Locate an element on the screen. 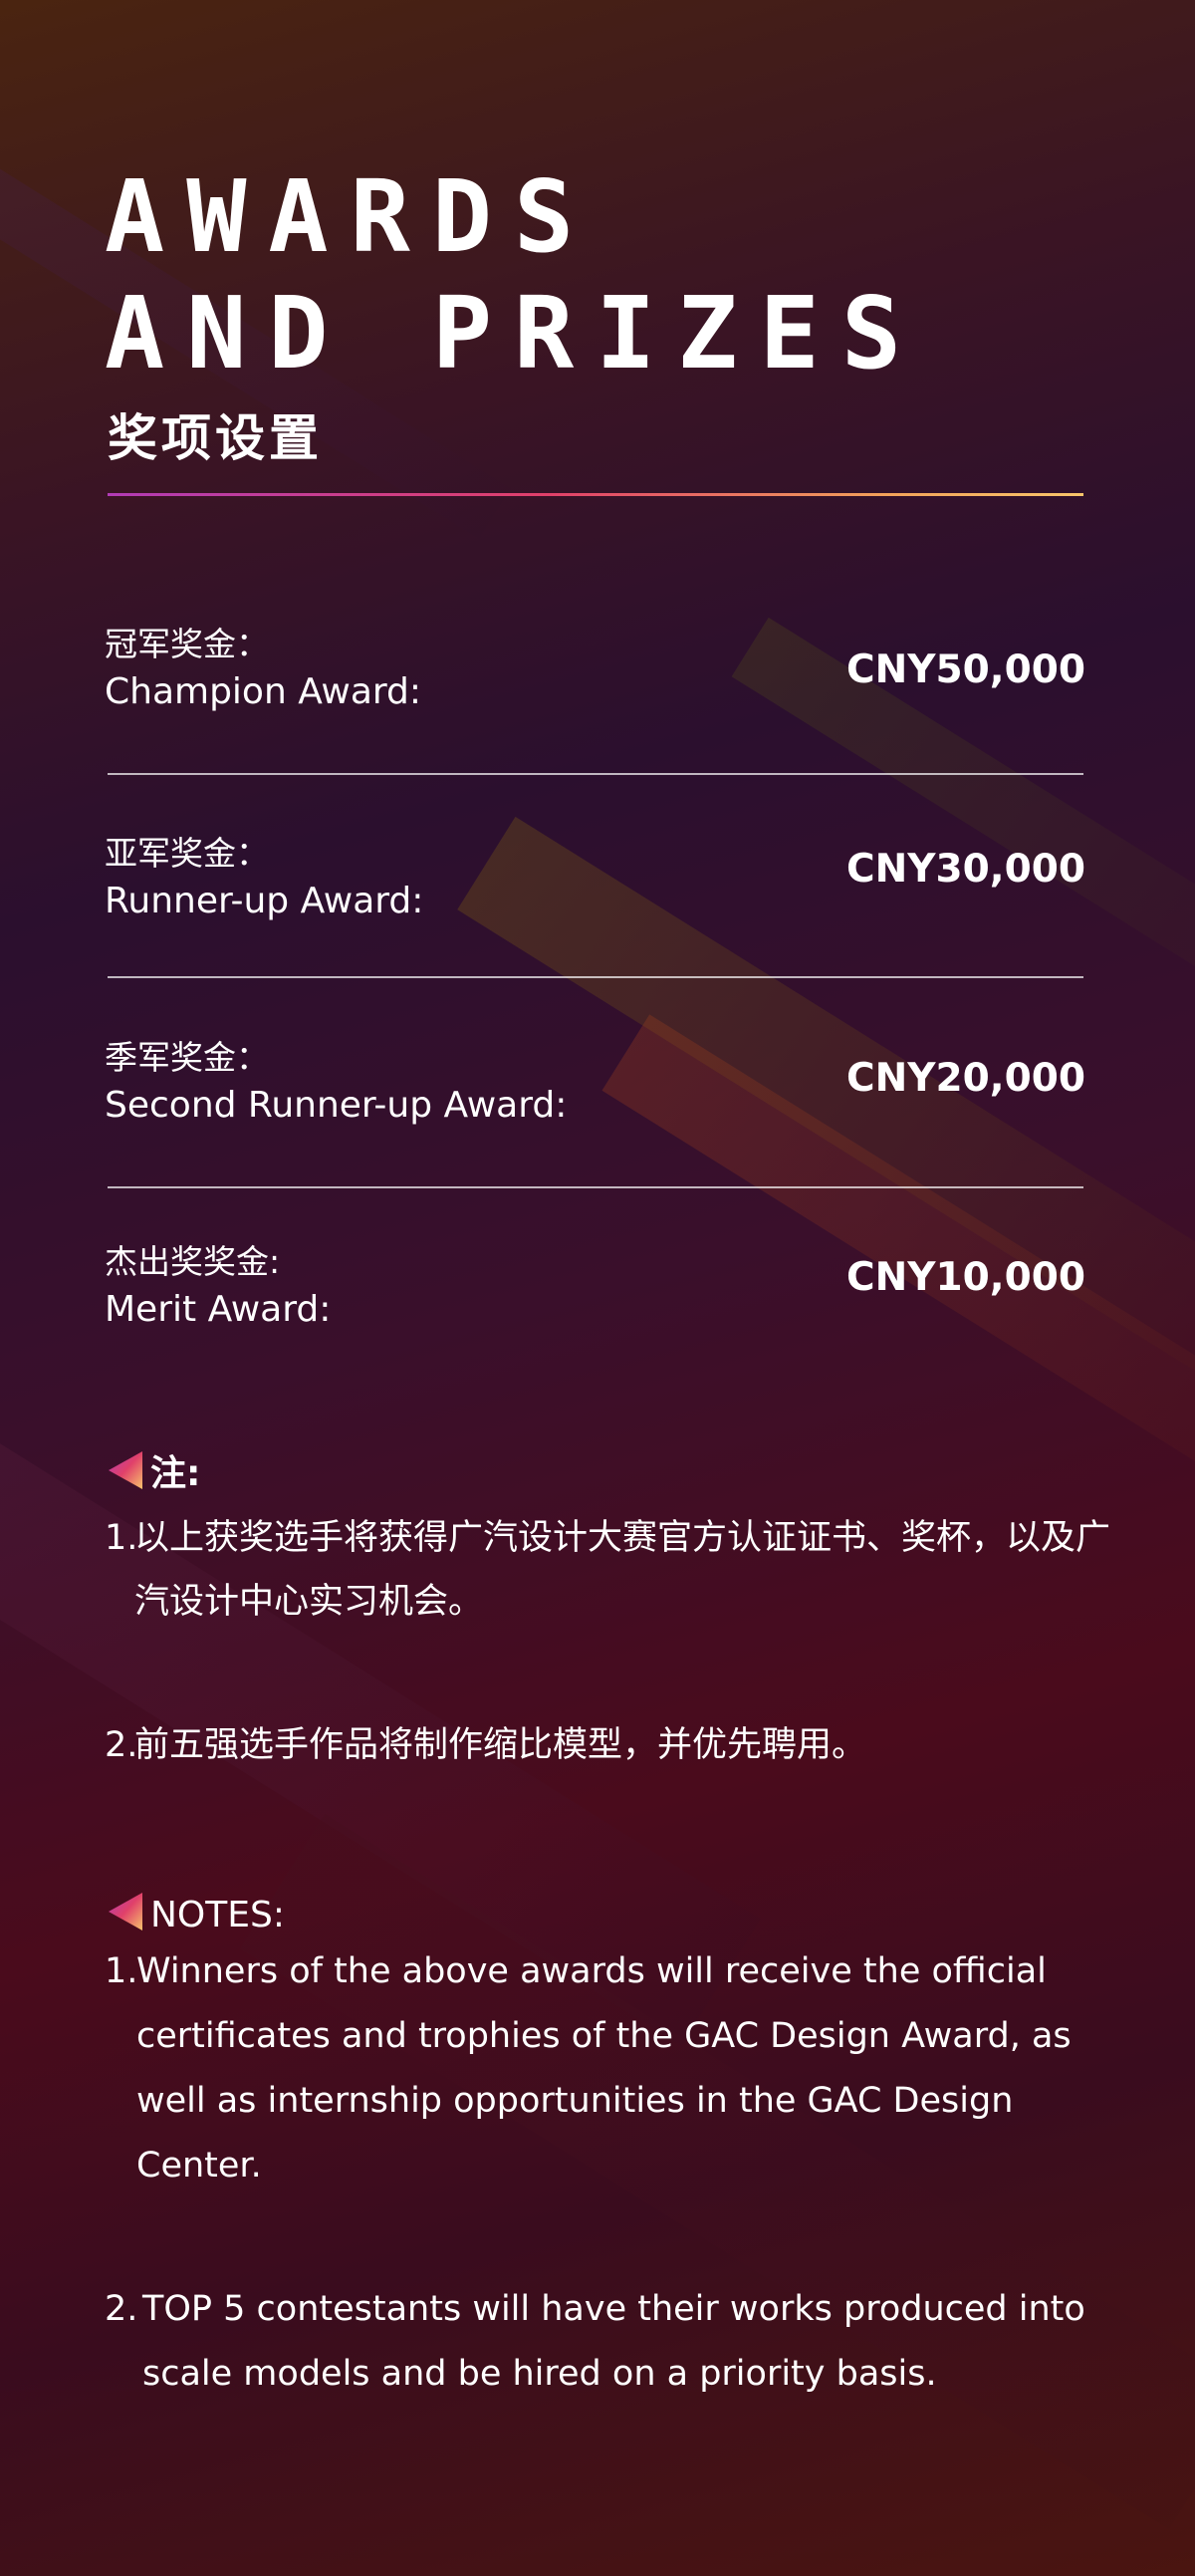 The height and width of the screenshot is (2576, 1195). note-item: 2. 前五强选手作品将制作缩比模型，并优先聘用。 is located at coordinates (622, 1745).